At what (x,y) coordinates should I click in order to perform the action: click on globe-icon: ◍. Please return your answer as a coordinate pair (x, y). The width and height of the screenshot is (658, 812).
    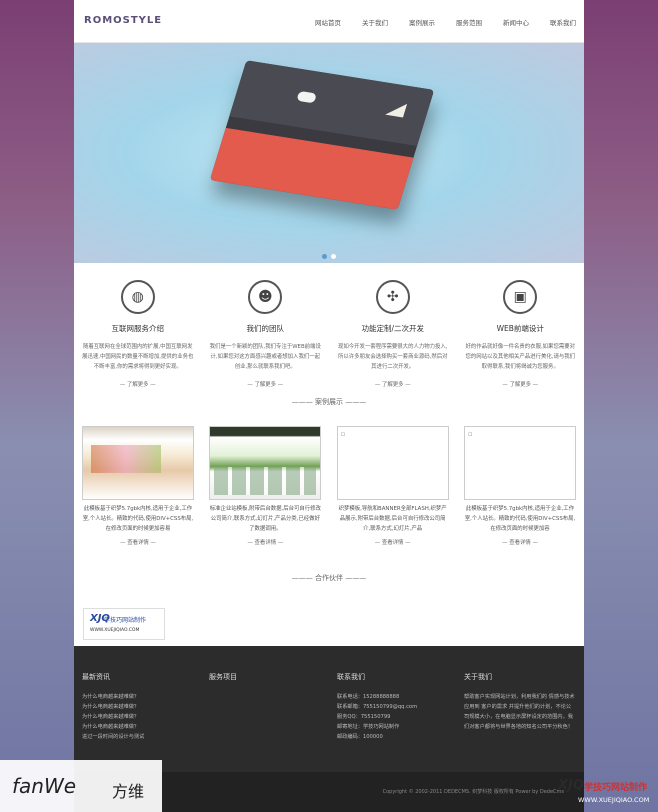
    Looking at the image, I should click on (137, 297).